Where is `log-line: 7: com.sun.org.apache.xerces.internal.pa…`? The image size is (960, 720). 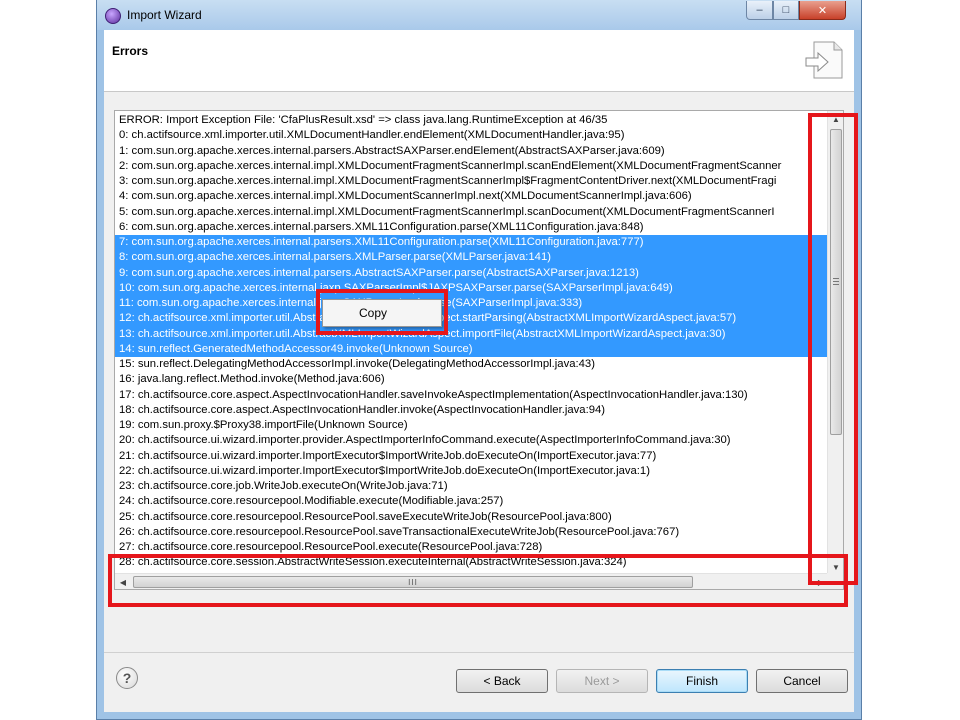 log-line: 7: com.sun.org.apache.xerces.internal.pa… is located at coordinates (474, 243).